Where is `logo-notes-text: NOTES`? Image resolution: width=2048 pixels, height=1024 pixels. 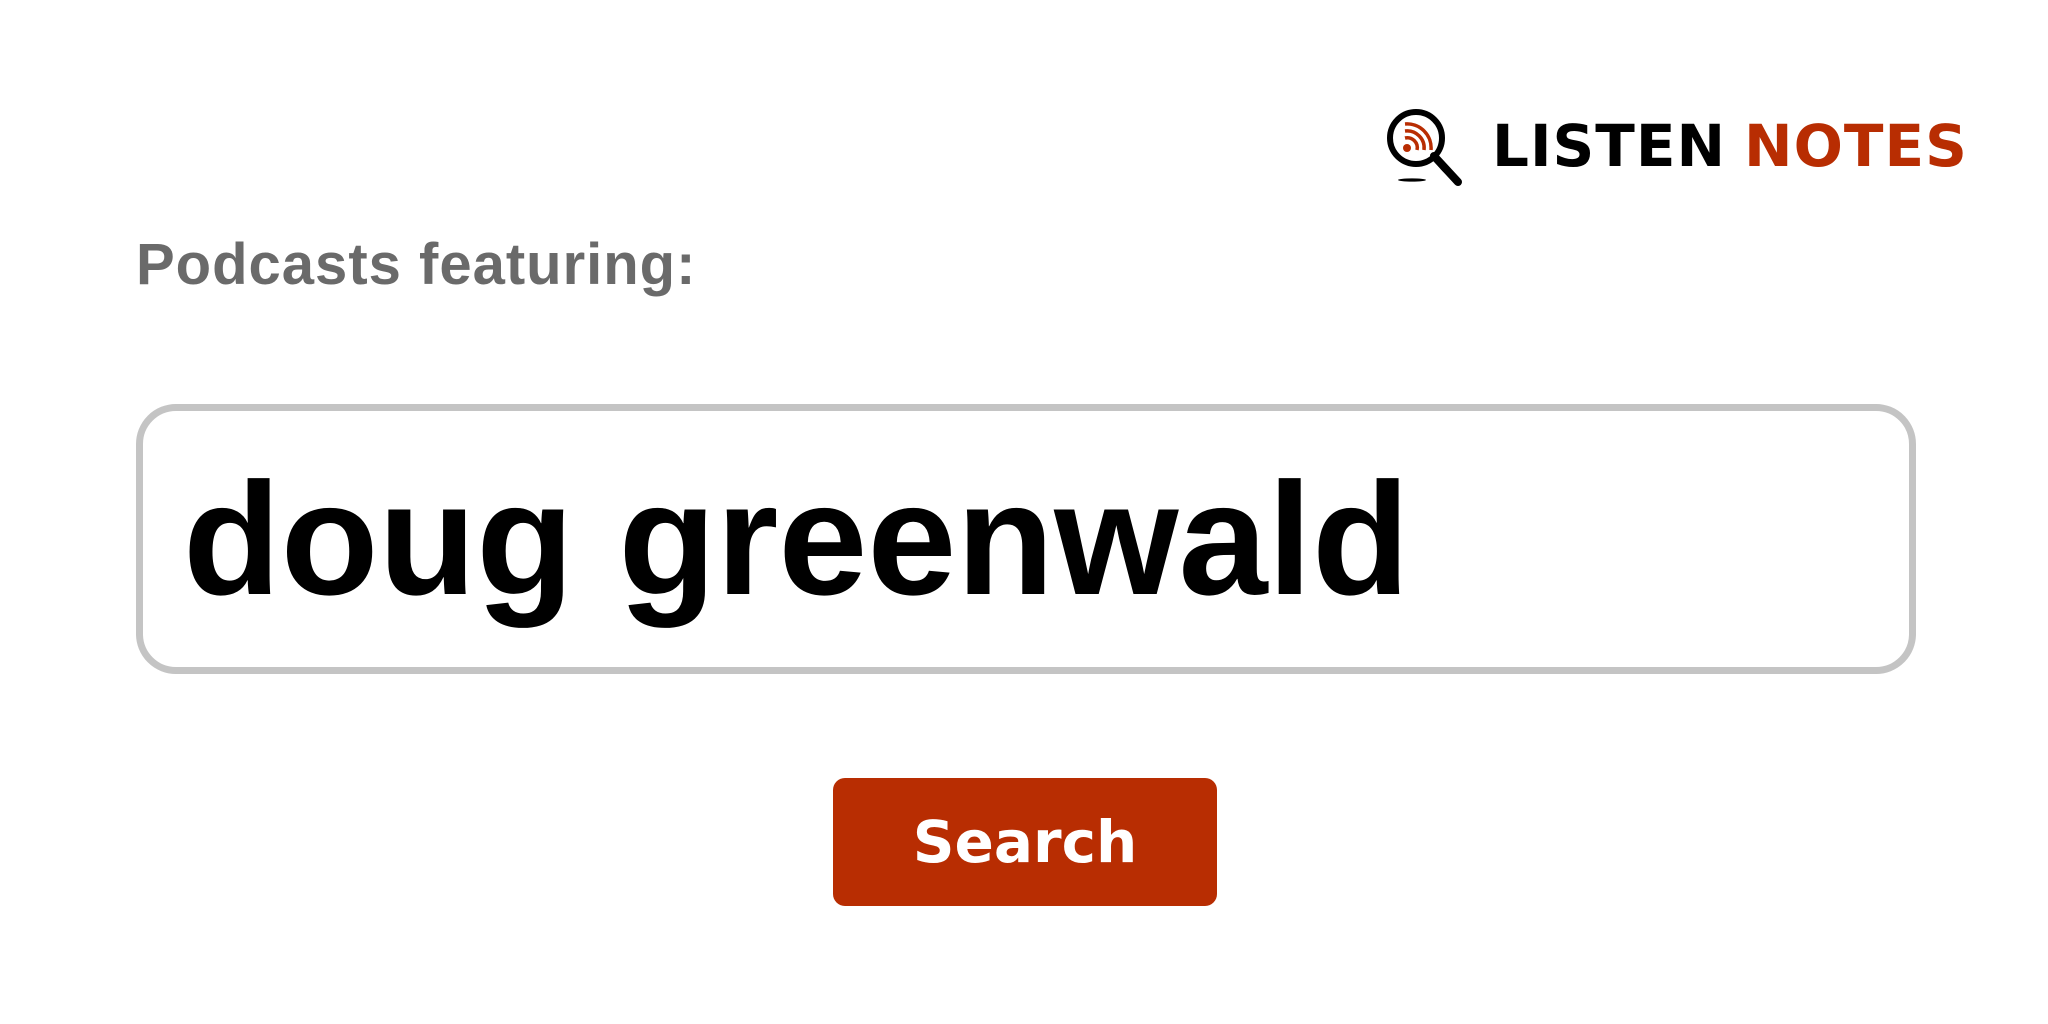 logo-notes-text: NOTES is located at coordinates (1856, 146).